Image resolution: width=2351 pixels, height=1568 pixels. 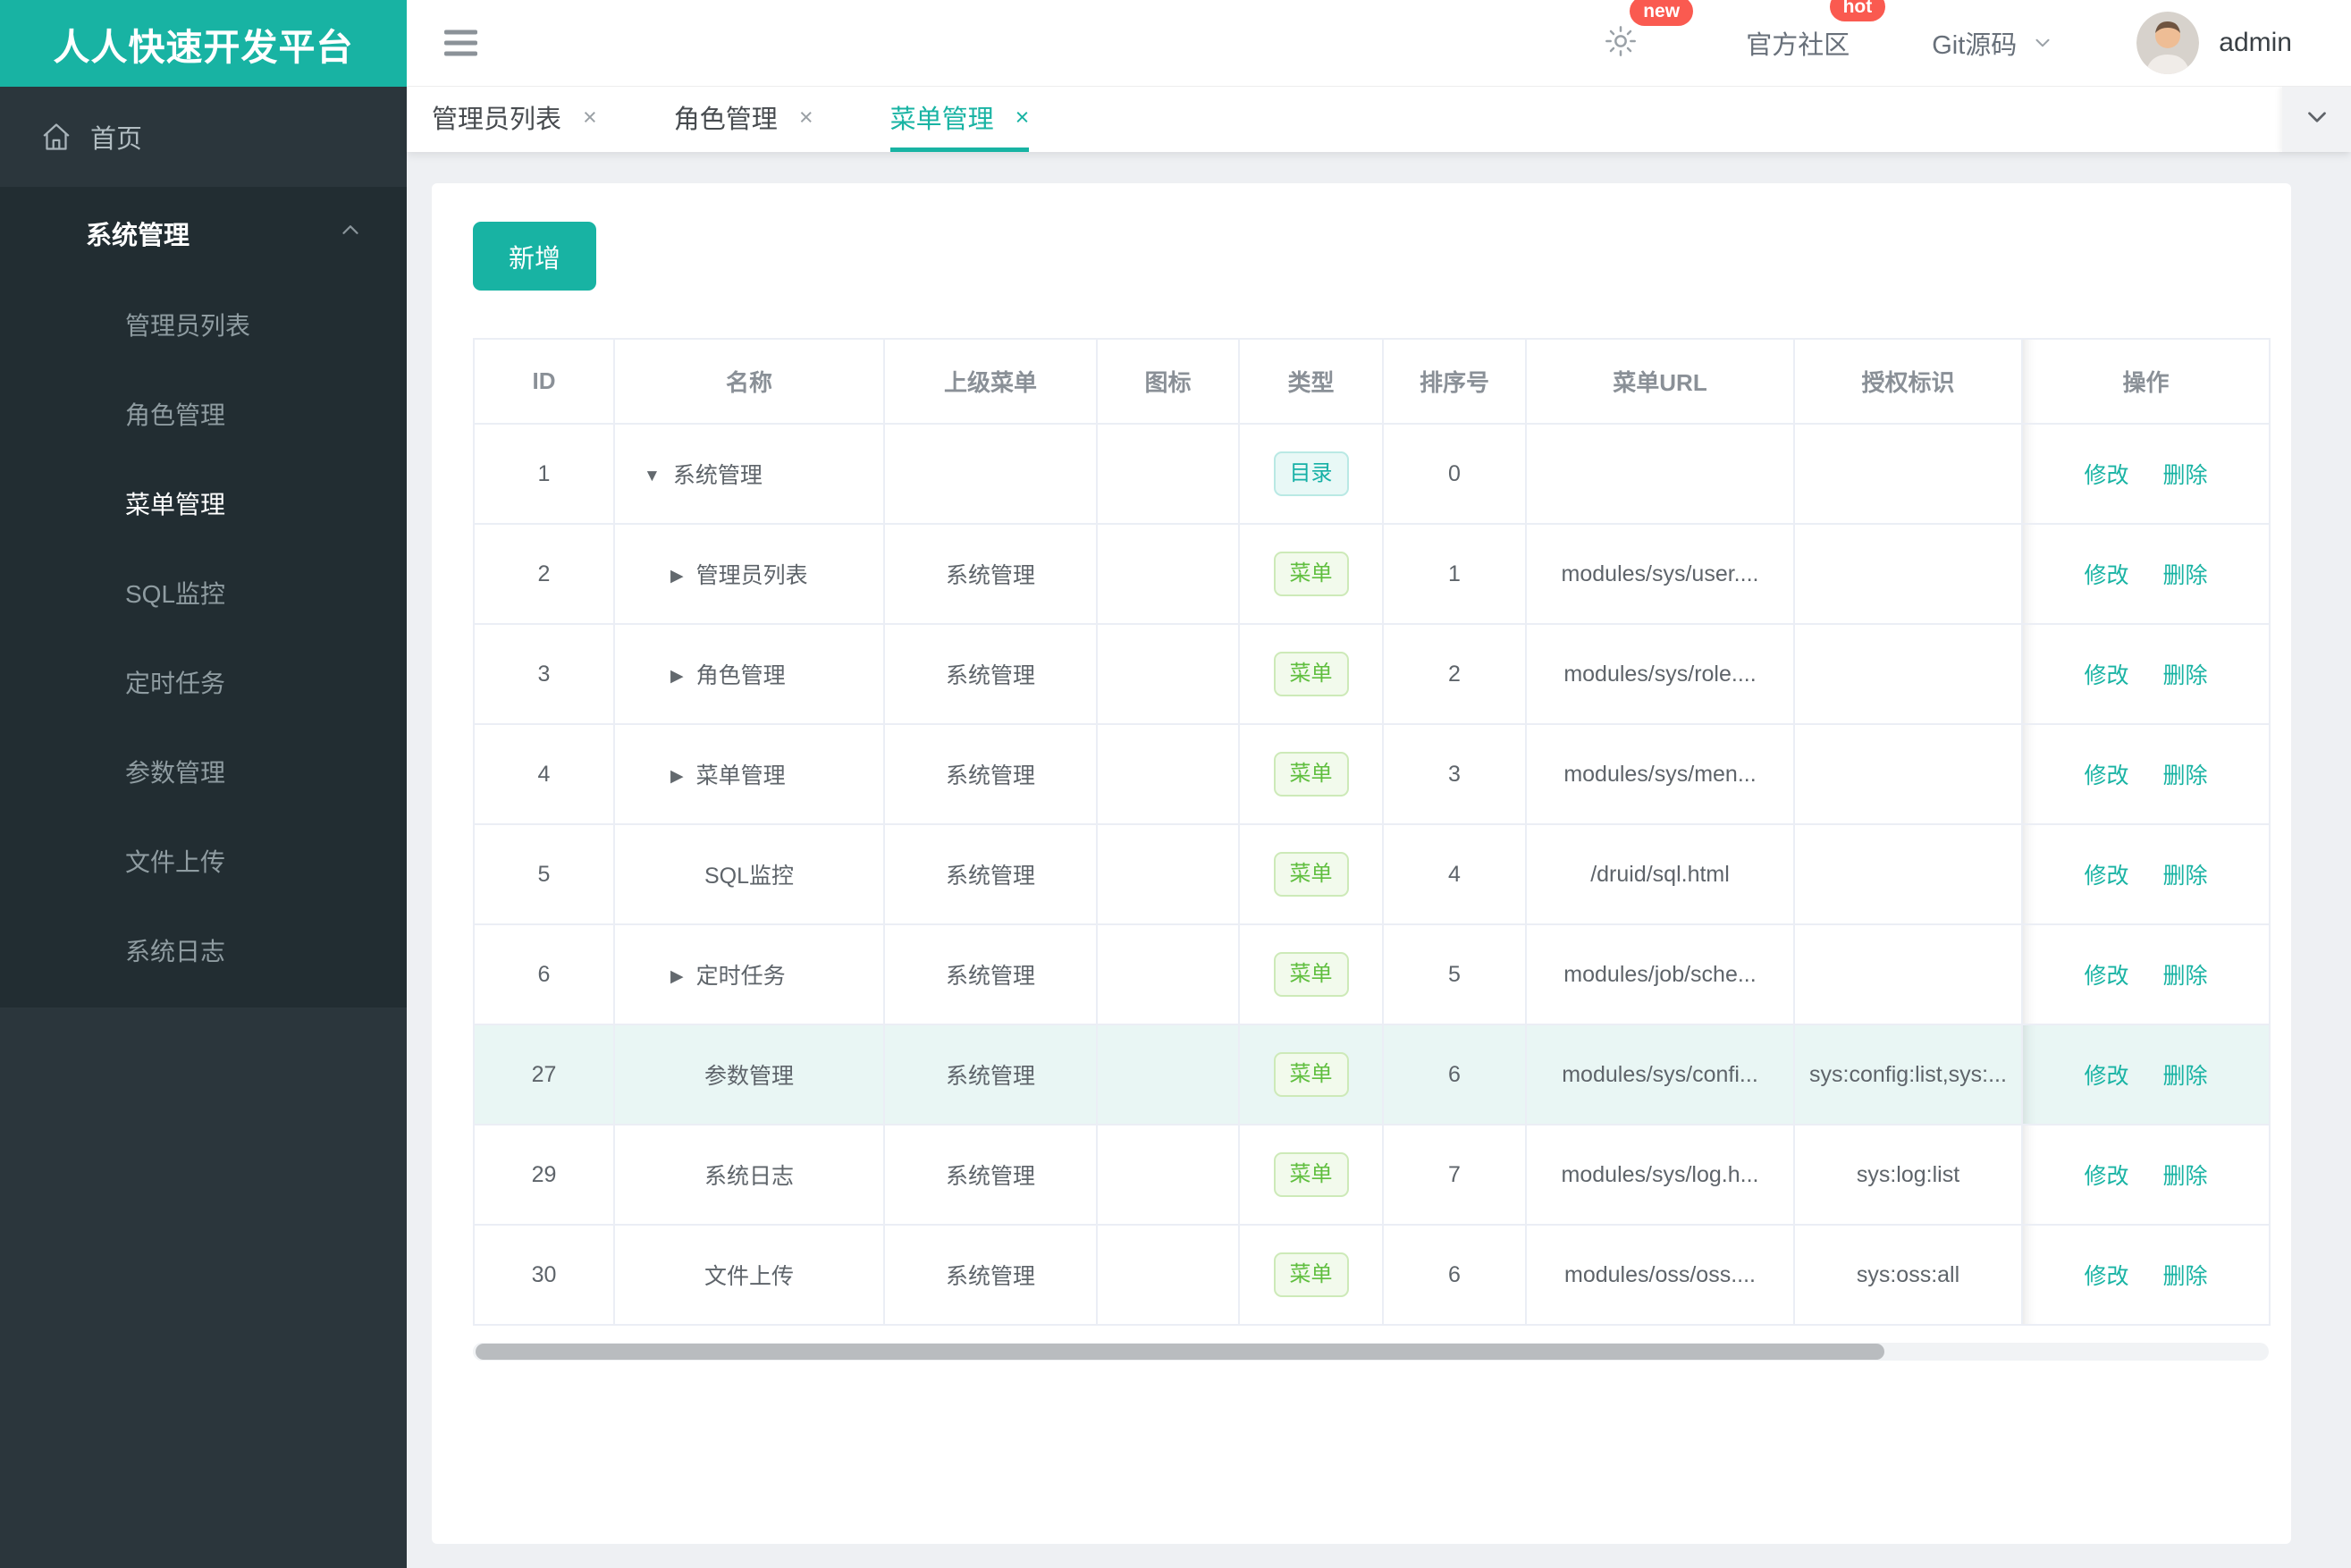 What do you see at coordinates (1372, 674) in the screenshot?
I see `table-row: 3 ▶ 角色管理 系统管理 菜单 2 modules/sys/role.... 修改 删除` at bounding box center [1372, 674].